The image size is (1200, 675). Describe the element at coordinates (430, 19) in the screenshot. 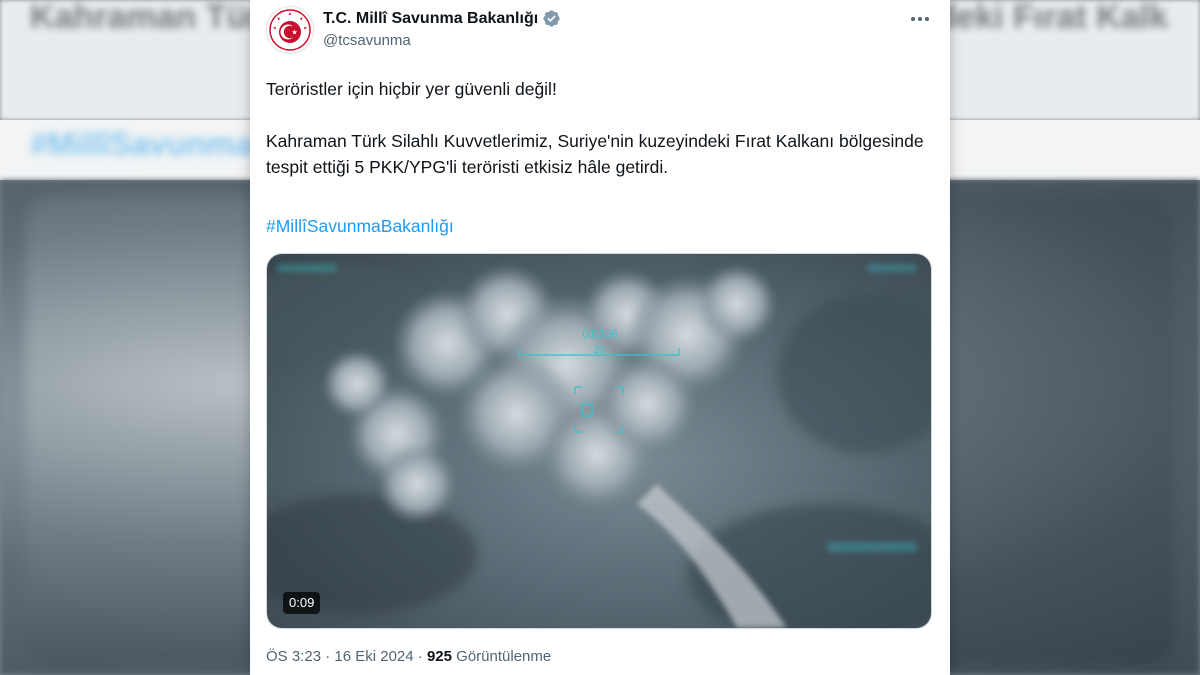

I see `account-display-name: T.C. Millî Savunma Bakanlığı` at that location.